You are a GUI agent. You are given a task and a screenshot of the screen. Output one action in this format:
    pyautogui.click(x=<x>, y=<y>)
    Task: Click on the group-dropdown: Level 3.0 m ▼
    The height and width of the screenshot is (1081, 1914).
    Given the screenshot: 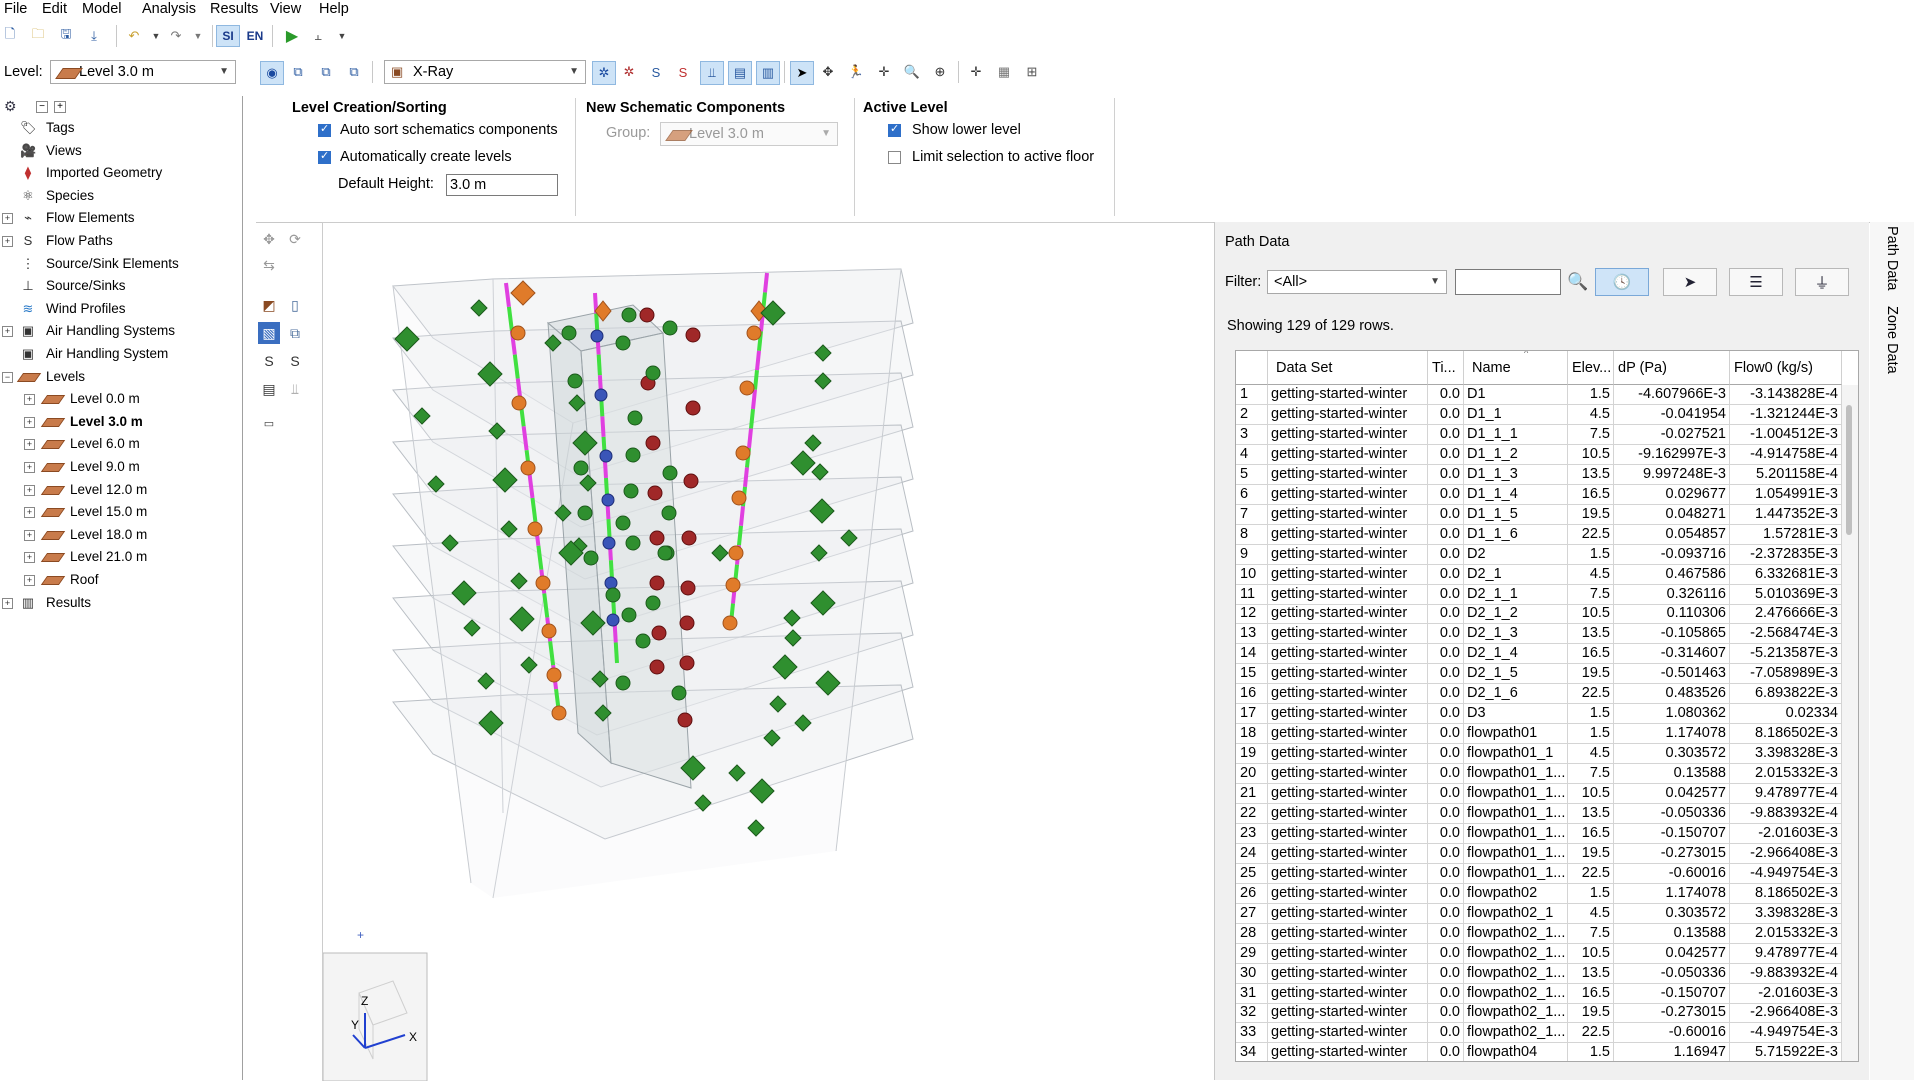 What is the action you would take?
    pyautogui.click(x=749, y=134)
    